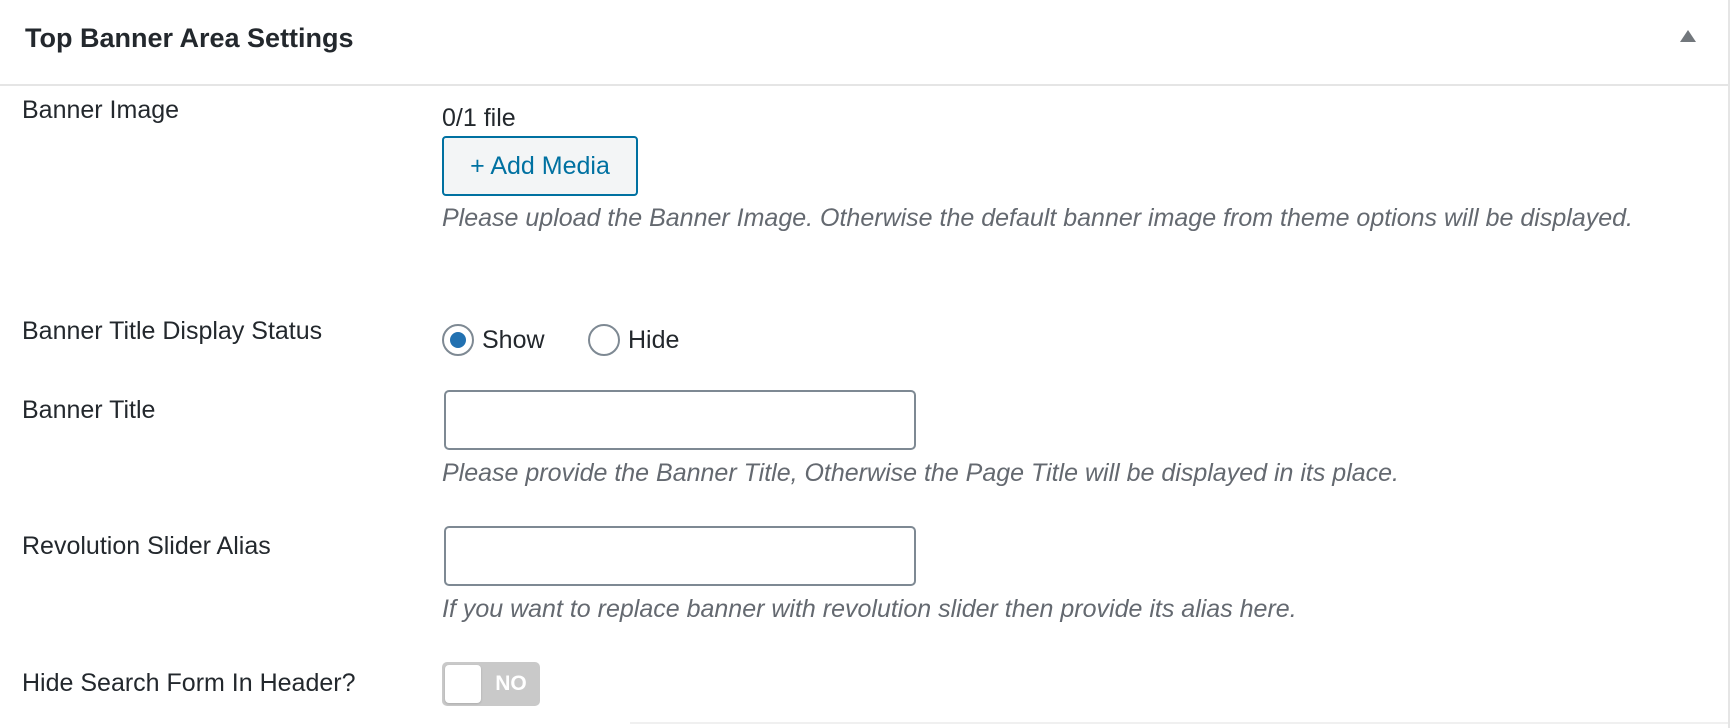  Describe the element at coordinates (172, 331) in the screenshot. I see `banner-title-display-label: Banner Title Display Status` at that location.